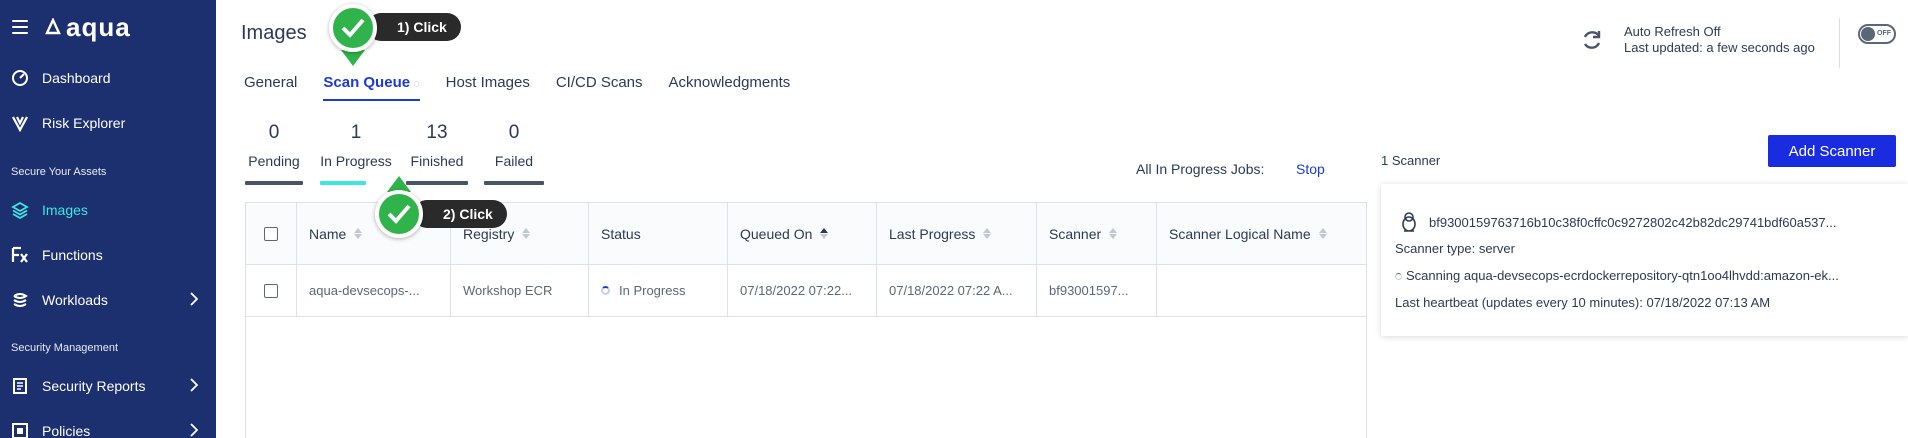 This screenshot has width=1908, height=438. What do you see at coordinates (460, 214) in the screenshot?
I see `click-step-label: 2) Click` at bounding box center [460, 214].